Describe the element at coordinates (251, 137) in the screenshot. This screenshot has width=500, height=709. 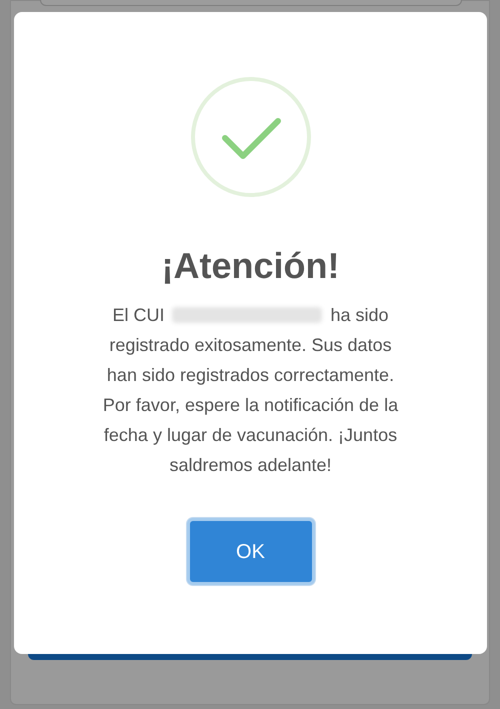
I see `check-circle-icon` at that location.